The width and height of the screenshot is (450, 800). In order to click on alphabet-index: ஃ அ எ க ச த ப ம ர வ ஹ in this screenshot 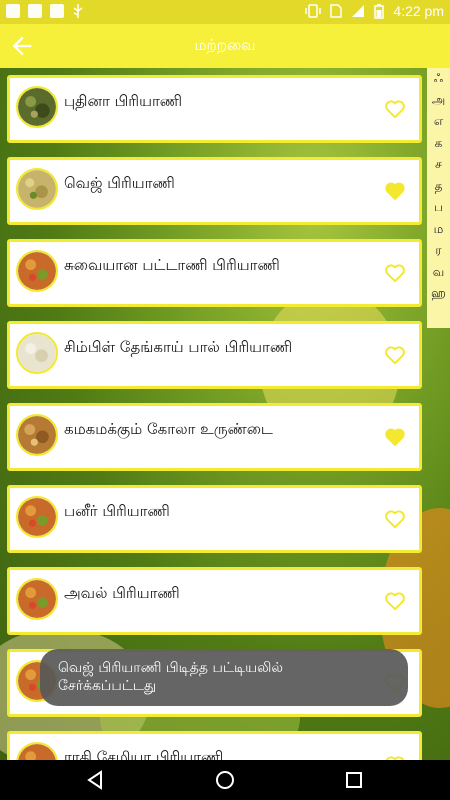, I will do `click(438, 198)`.